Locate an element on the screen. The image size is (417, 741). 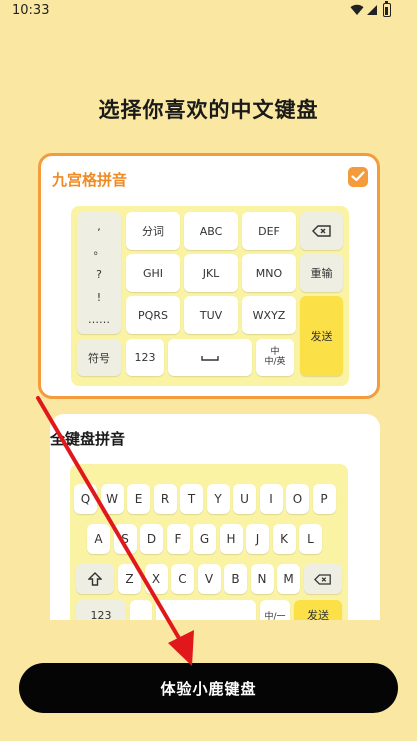
letter-key: N is located at coordinates (262, 579).